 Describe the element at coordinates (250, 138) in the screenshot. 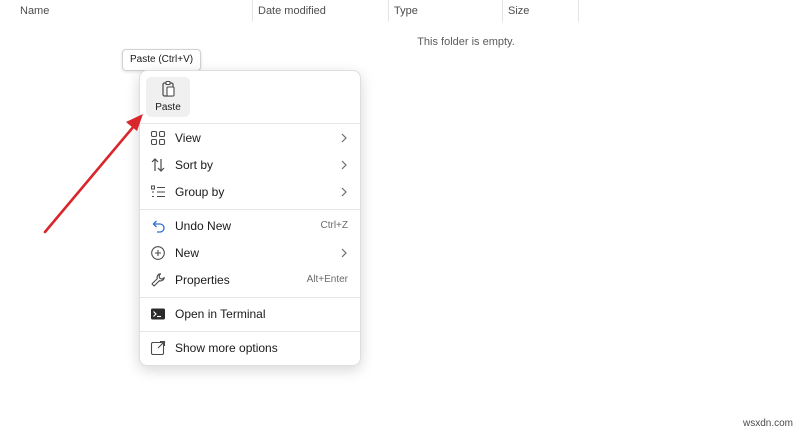

I see `menu-item-view: View` at that location.